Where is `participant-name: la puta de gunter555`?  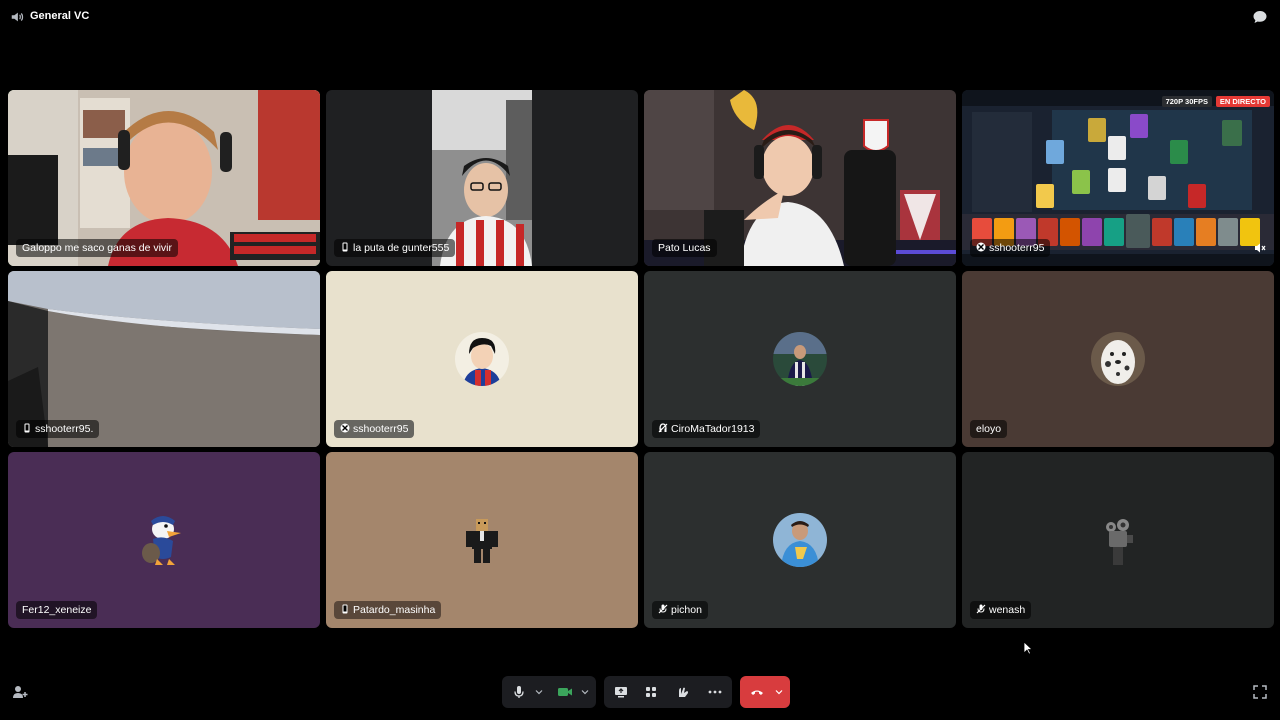
participant-name: la puta de gunter555 is located at coordinates (395, 248).